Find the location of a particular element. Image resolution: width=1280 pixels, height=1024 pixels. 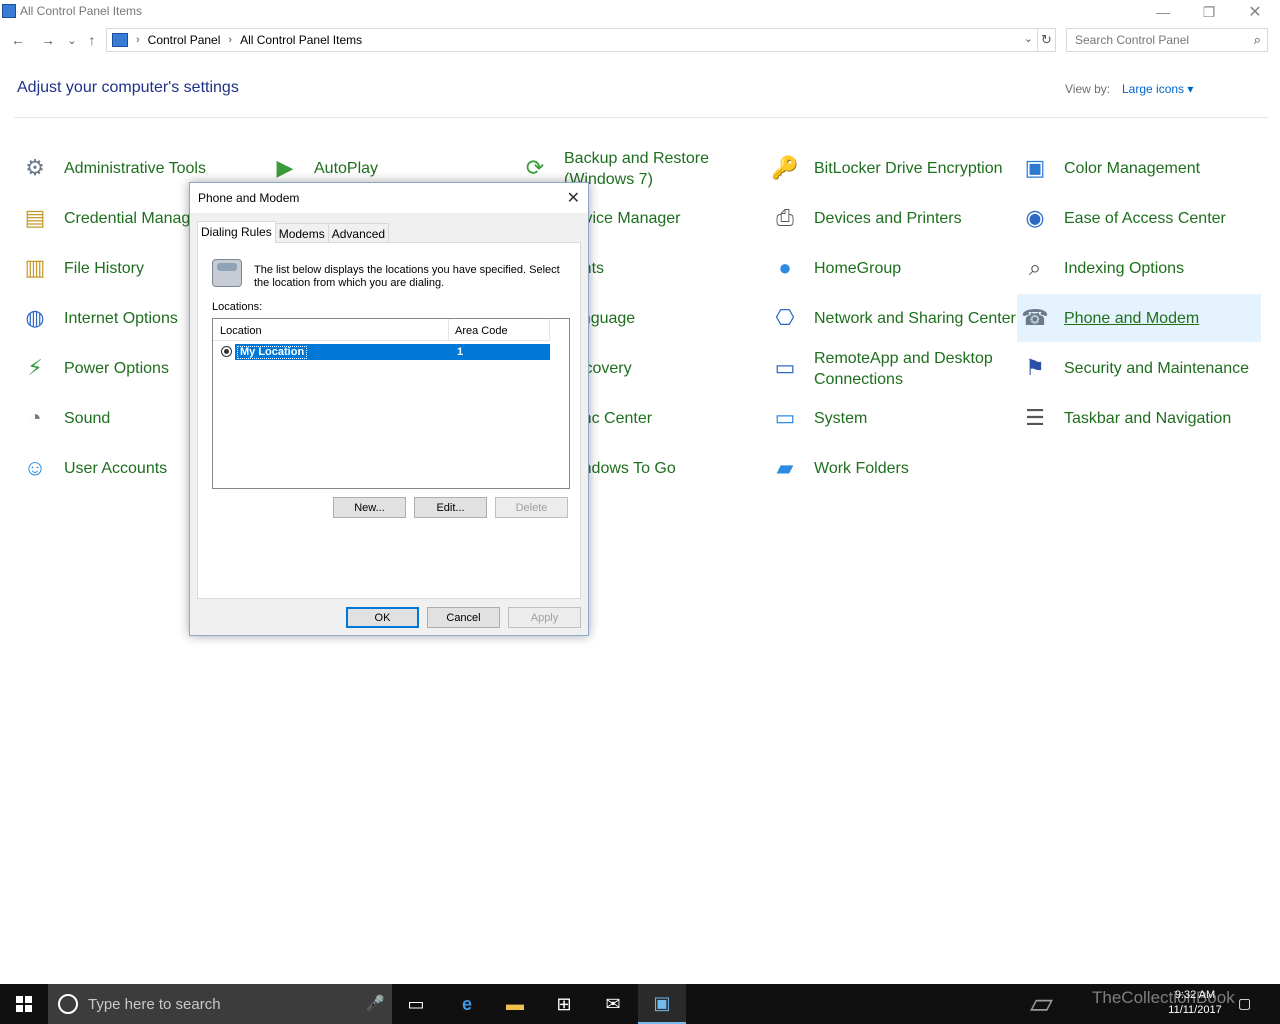

file-history-icon: ▥ is located at coordinates (35, 267).